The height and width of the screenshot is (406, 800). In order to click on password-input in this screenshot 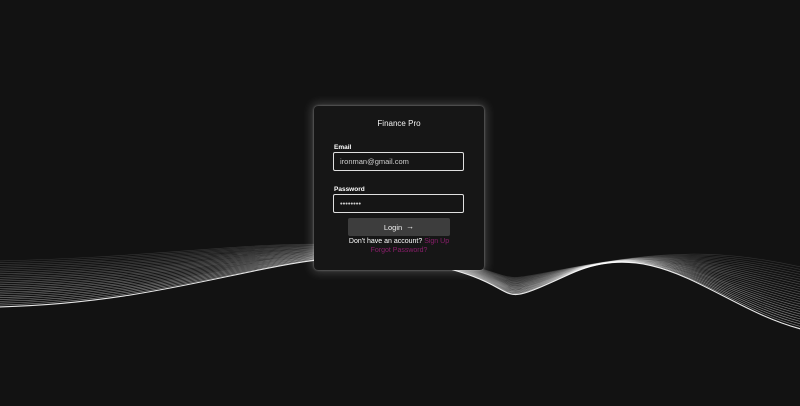, I will do `click(398, 203)`.